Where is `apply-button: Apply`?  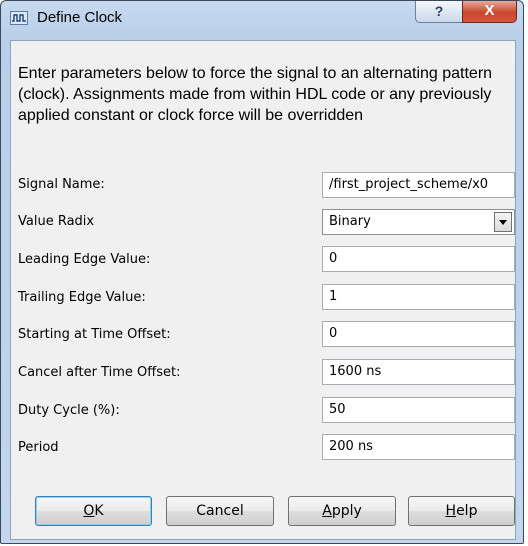
apply-button: Apply is located at coordinates (342, 511).